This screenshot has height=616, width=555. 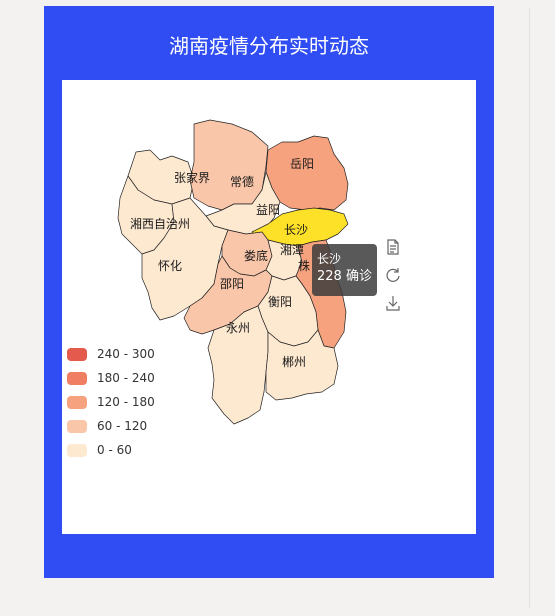 I want to click on map-tooltip: 长沙 228 确诊, so click(x=344, y=270).